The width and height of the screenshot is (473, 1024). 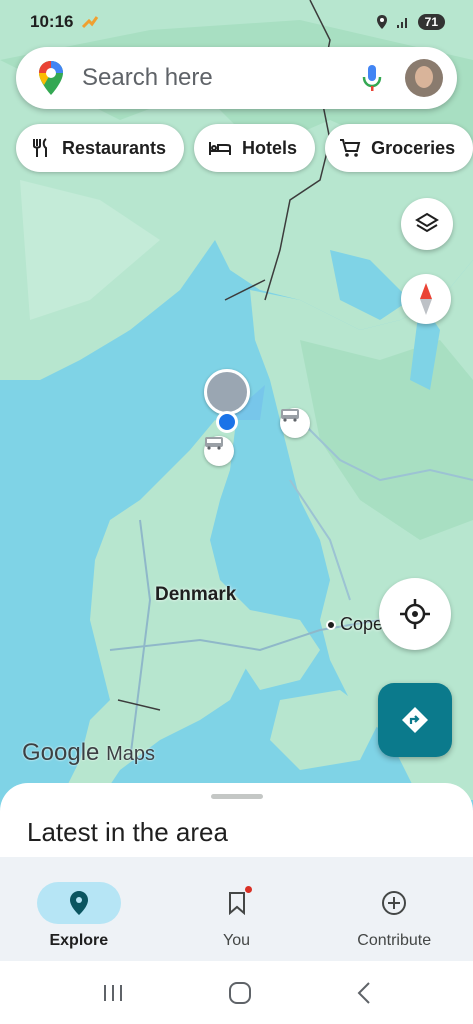 I want to click on notification-dot, so click(x=248, y=889).